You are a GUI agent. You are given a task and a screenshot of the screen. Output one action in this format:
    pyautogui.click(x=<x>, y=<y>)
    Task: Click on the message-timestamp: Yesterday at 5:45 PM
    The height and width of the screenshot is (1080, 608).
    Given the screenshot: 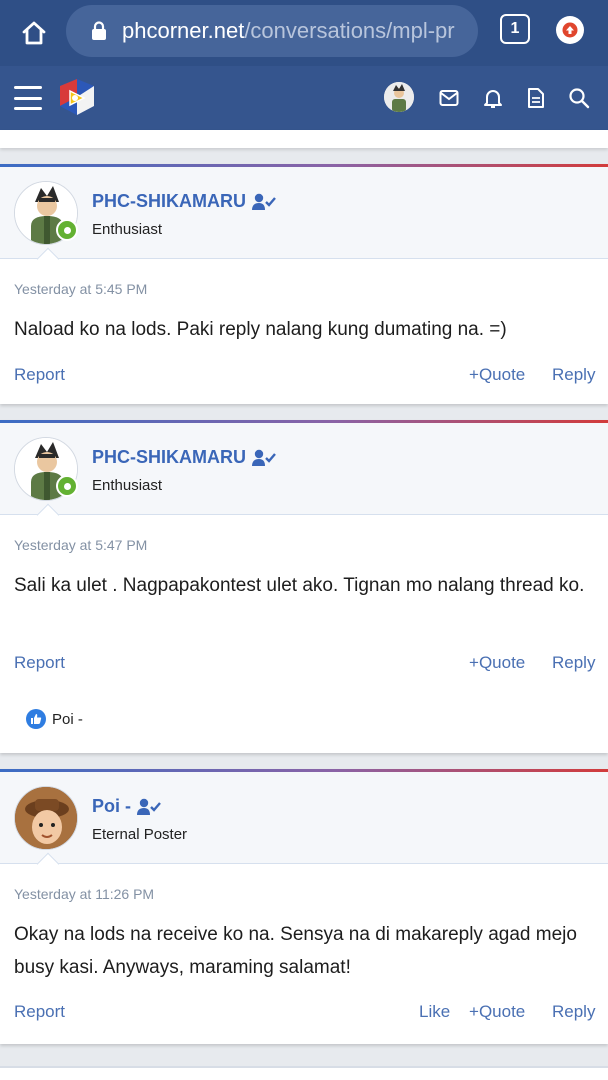 What is the action you would take?
    pyautogui.click(x=80, y=289)
    